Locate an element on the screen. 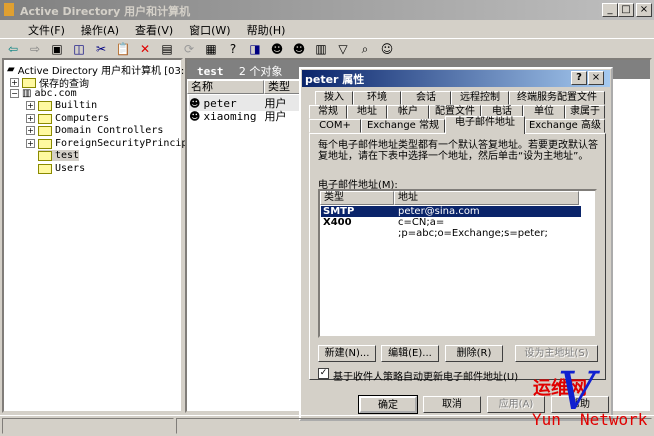 This screenshot has height=436, width=654. toolbar: ⇦ ⇨ ▣ ◫ ✂ 📋 ✕ ▤ ⟳ ▦ ? ◨ ☻ ☻ ▥ ▽ ⌕ ☺ is located at coordinates (327, 48).